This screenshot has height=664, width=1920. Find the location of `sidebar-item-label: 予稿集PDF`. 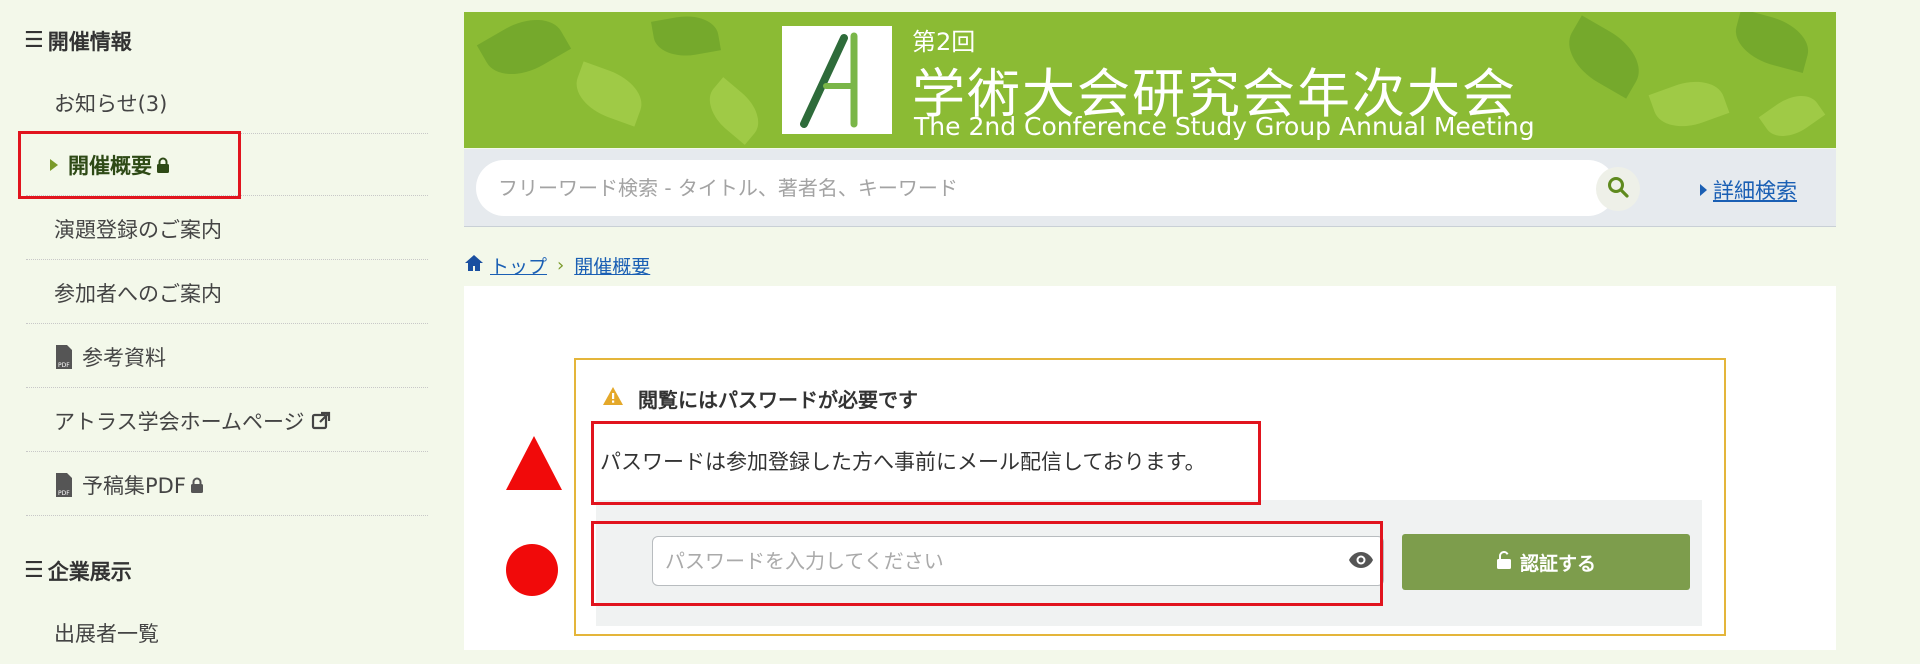

sidebar-item-label: 予稿集PDF is located at coordinates (134, 485).